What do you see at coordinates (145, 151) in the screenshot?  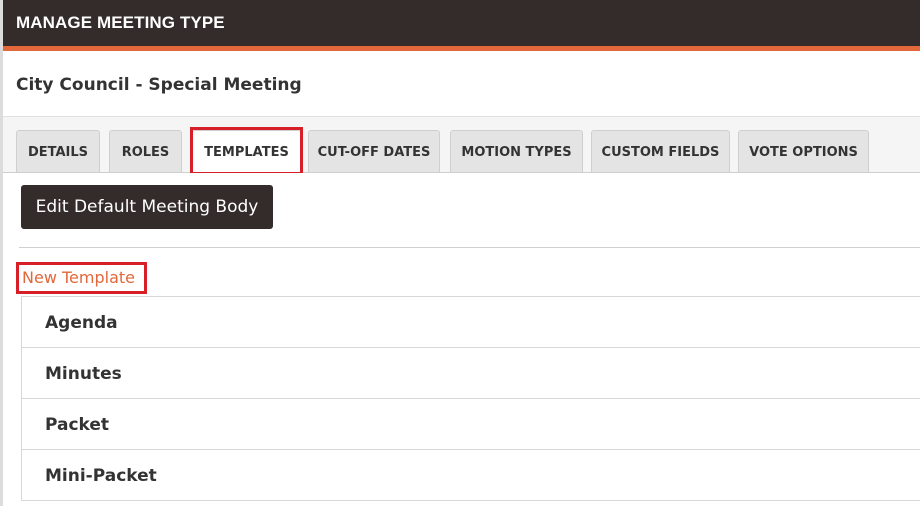 I see `tab-roles: ROLES` at bounding box center [145, 151].